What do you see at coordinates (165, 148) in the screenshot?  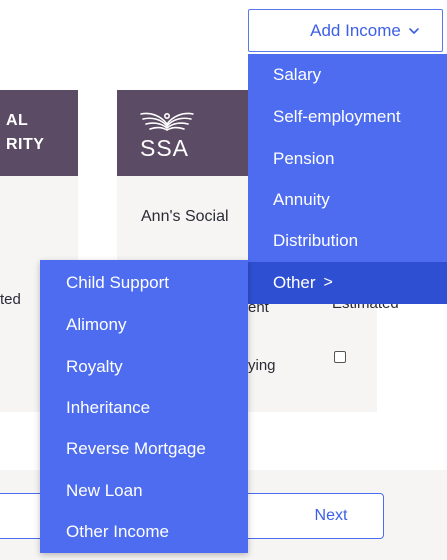 I see `ssa-logo-text: SSA` at bounding box center [165, 148].